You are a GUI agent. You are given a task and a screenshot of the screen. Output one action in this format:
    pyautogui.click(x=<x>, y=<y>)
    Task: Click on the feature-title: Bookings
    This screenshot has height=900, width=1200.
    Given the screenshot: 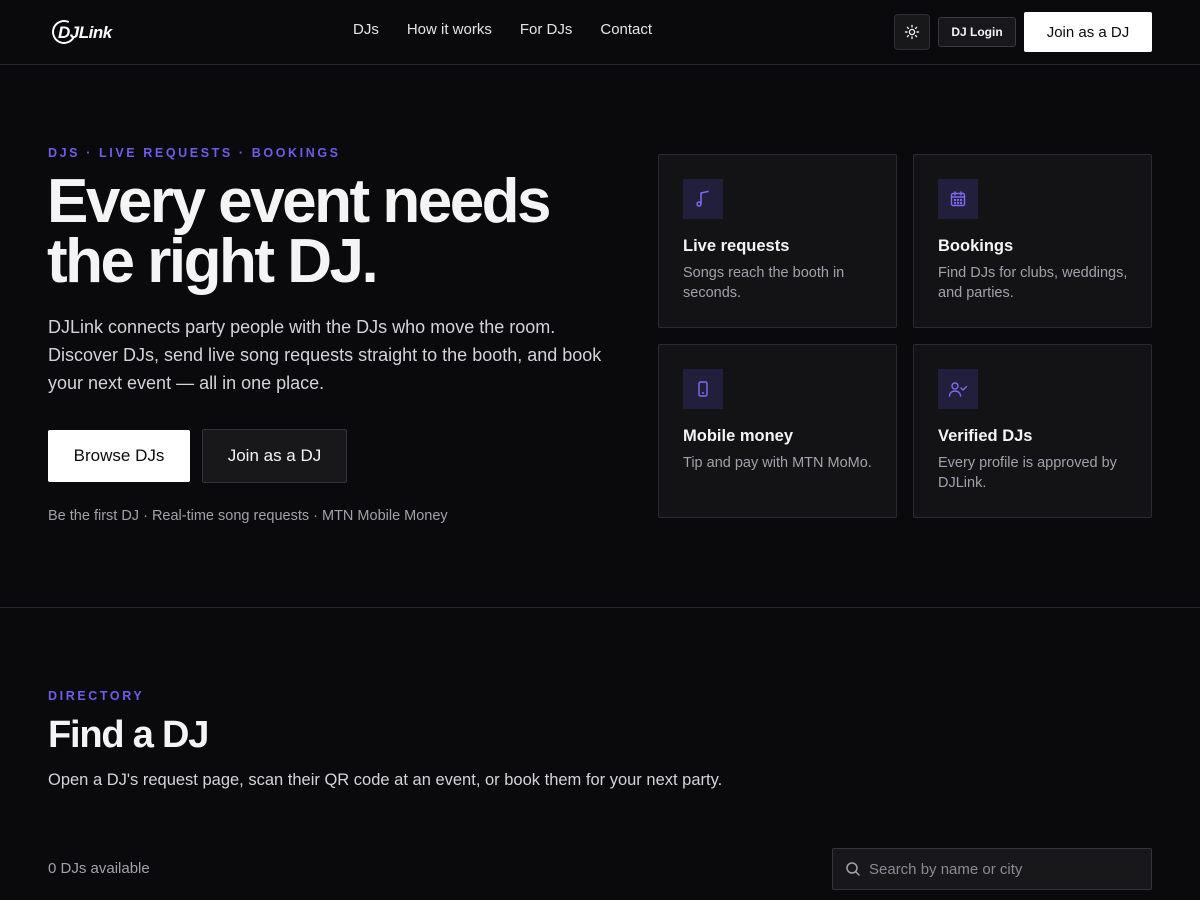 What is the action you would take?
    pyautogui.click(x=976, y=246)
    